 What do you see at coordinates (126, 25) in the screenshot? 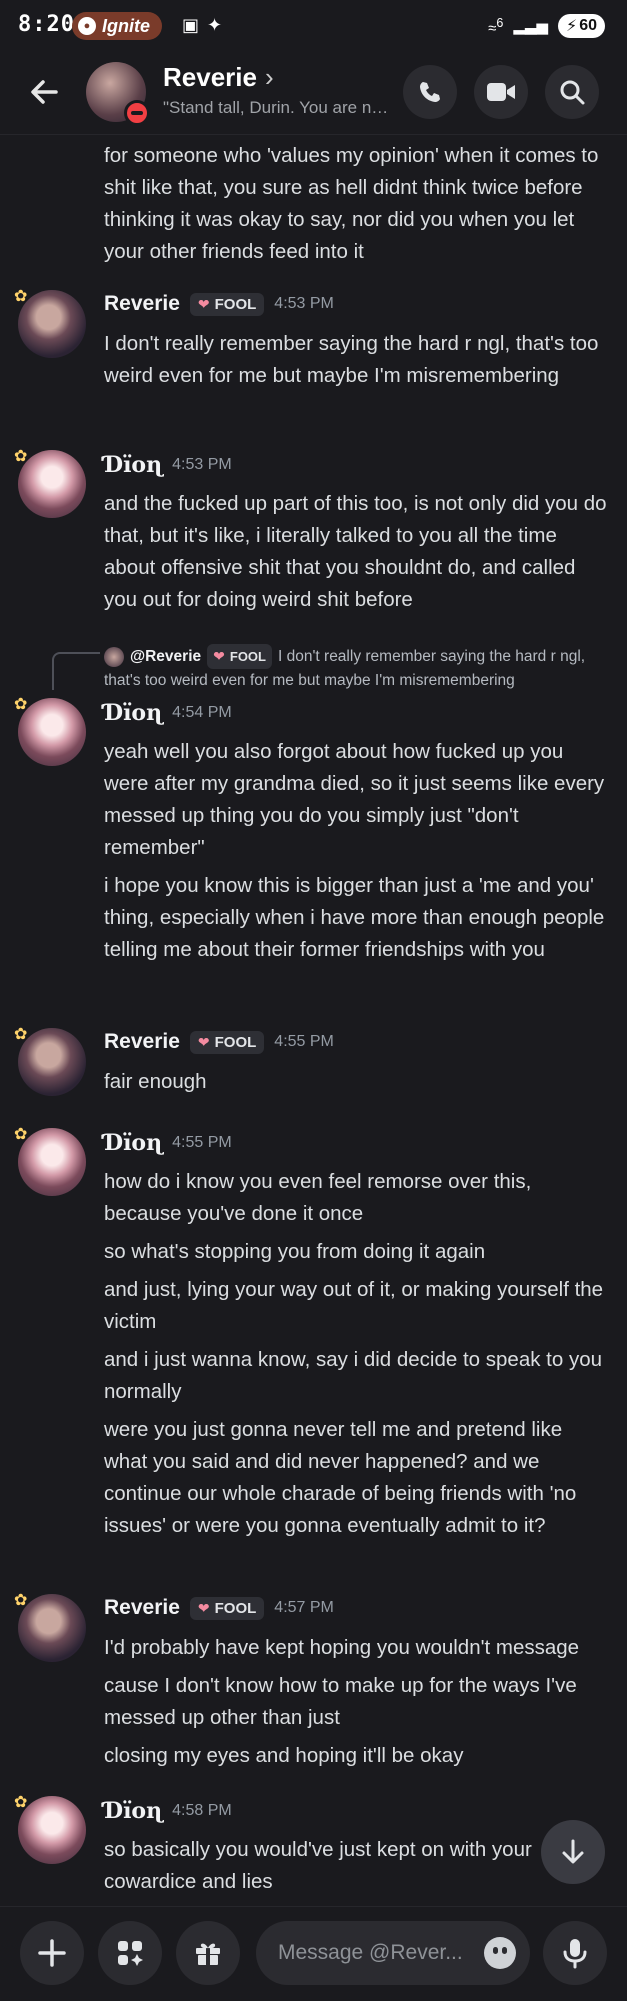
I see `ignite-label: Ignite` at bounding box center [126, 25].